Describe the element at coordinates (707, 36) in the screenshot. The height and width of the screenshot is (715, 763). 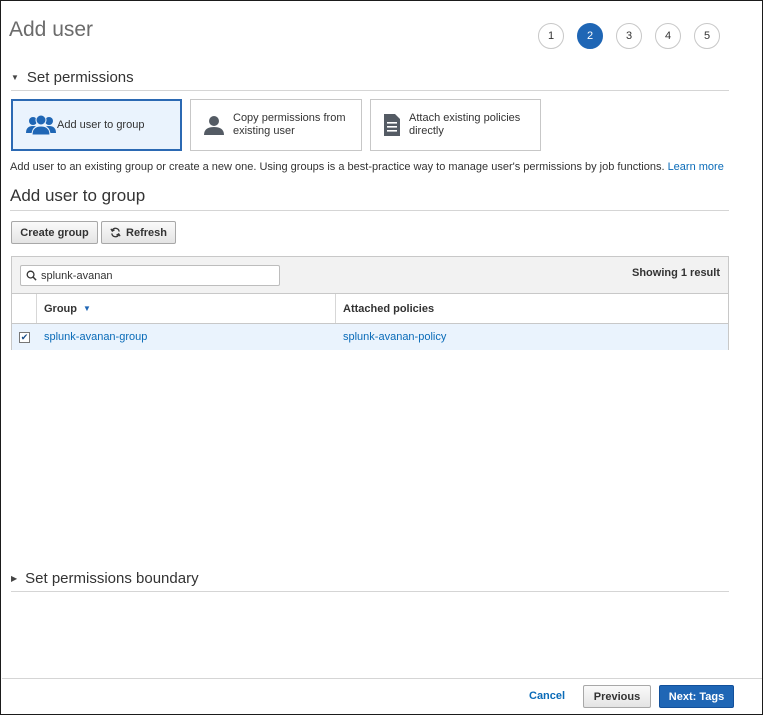
I see `step-5: 5` at that location.